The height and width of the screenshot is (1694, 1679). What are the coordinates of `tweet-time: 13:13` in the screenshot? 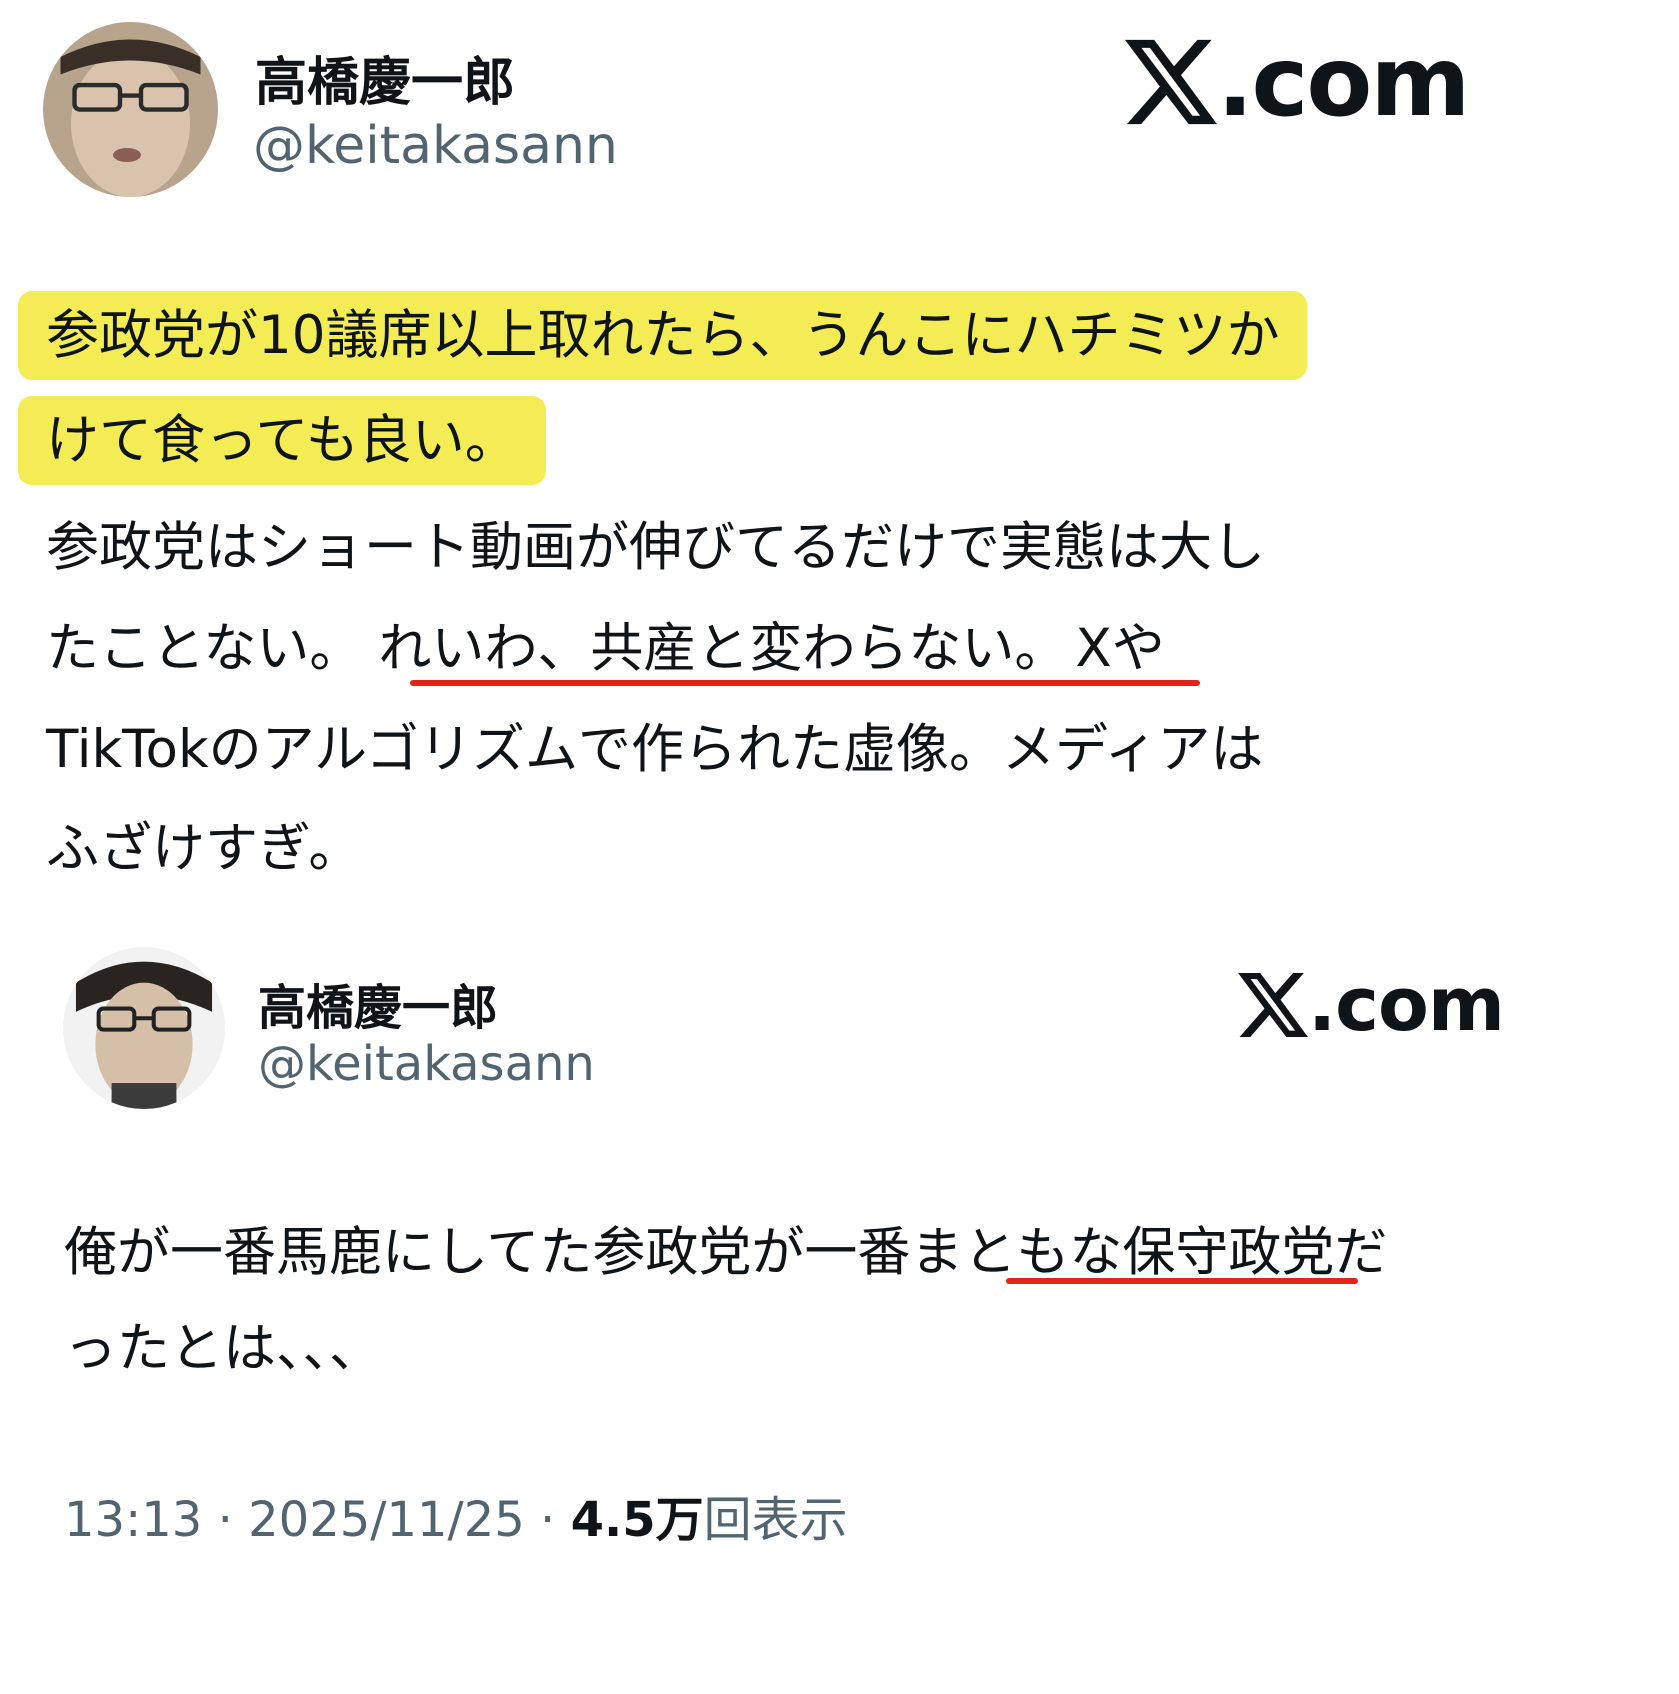 It's located at (133, 1520).